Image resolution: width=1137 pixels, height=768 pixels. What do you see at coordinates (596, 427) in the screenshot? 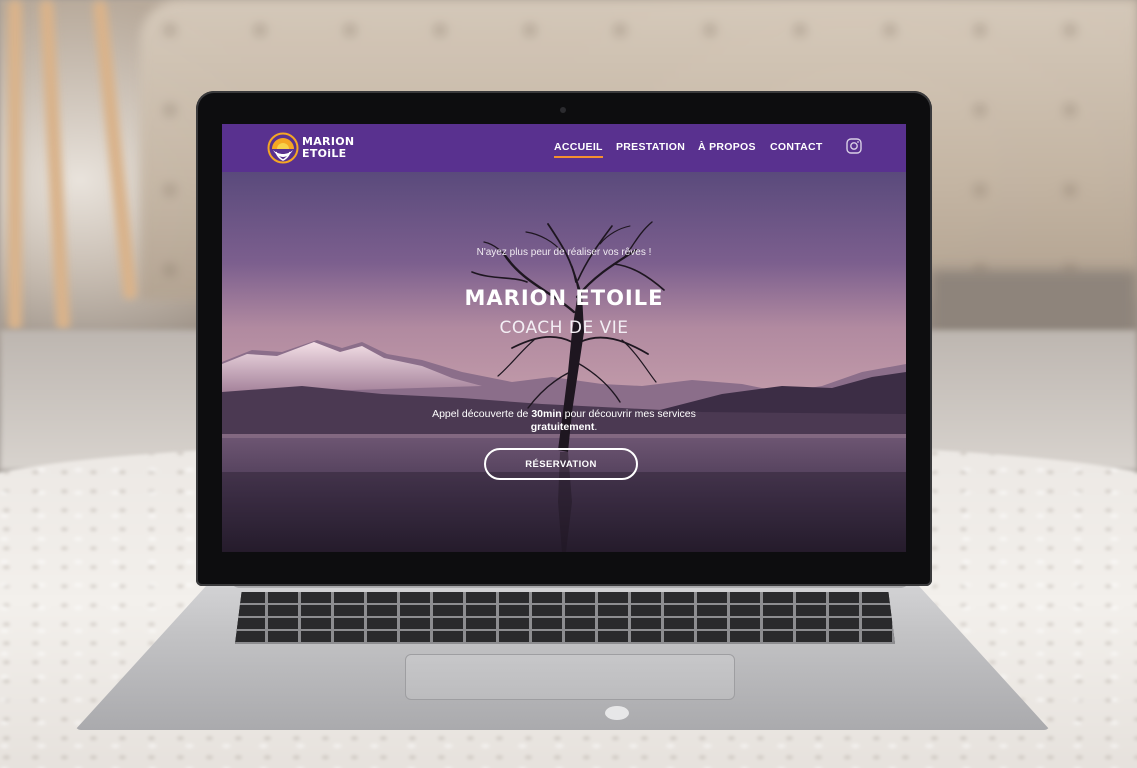
I see `desc-period: .` at bounding box center [596, 427].